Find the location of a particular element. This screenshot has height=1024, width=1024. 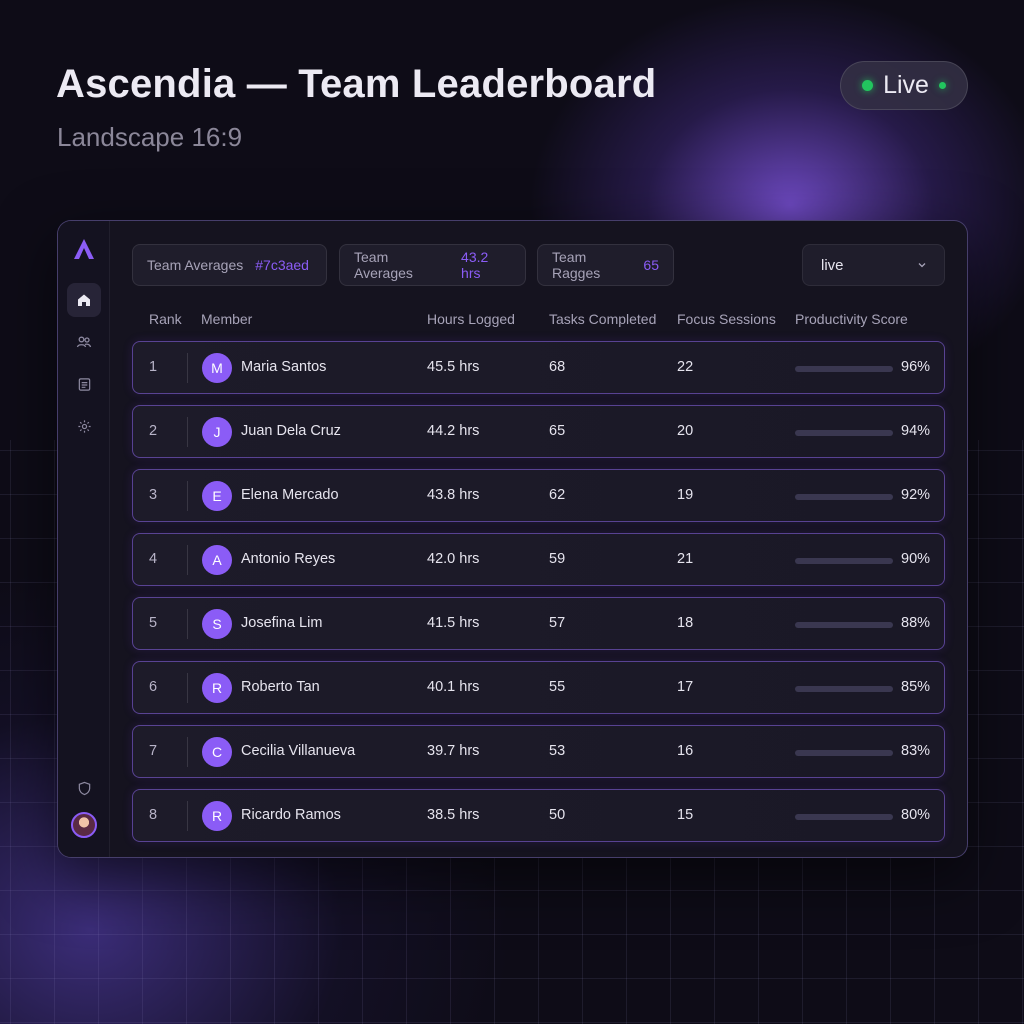

score-cell: 96% is located at coordinates (916, 367).